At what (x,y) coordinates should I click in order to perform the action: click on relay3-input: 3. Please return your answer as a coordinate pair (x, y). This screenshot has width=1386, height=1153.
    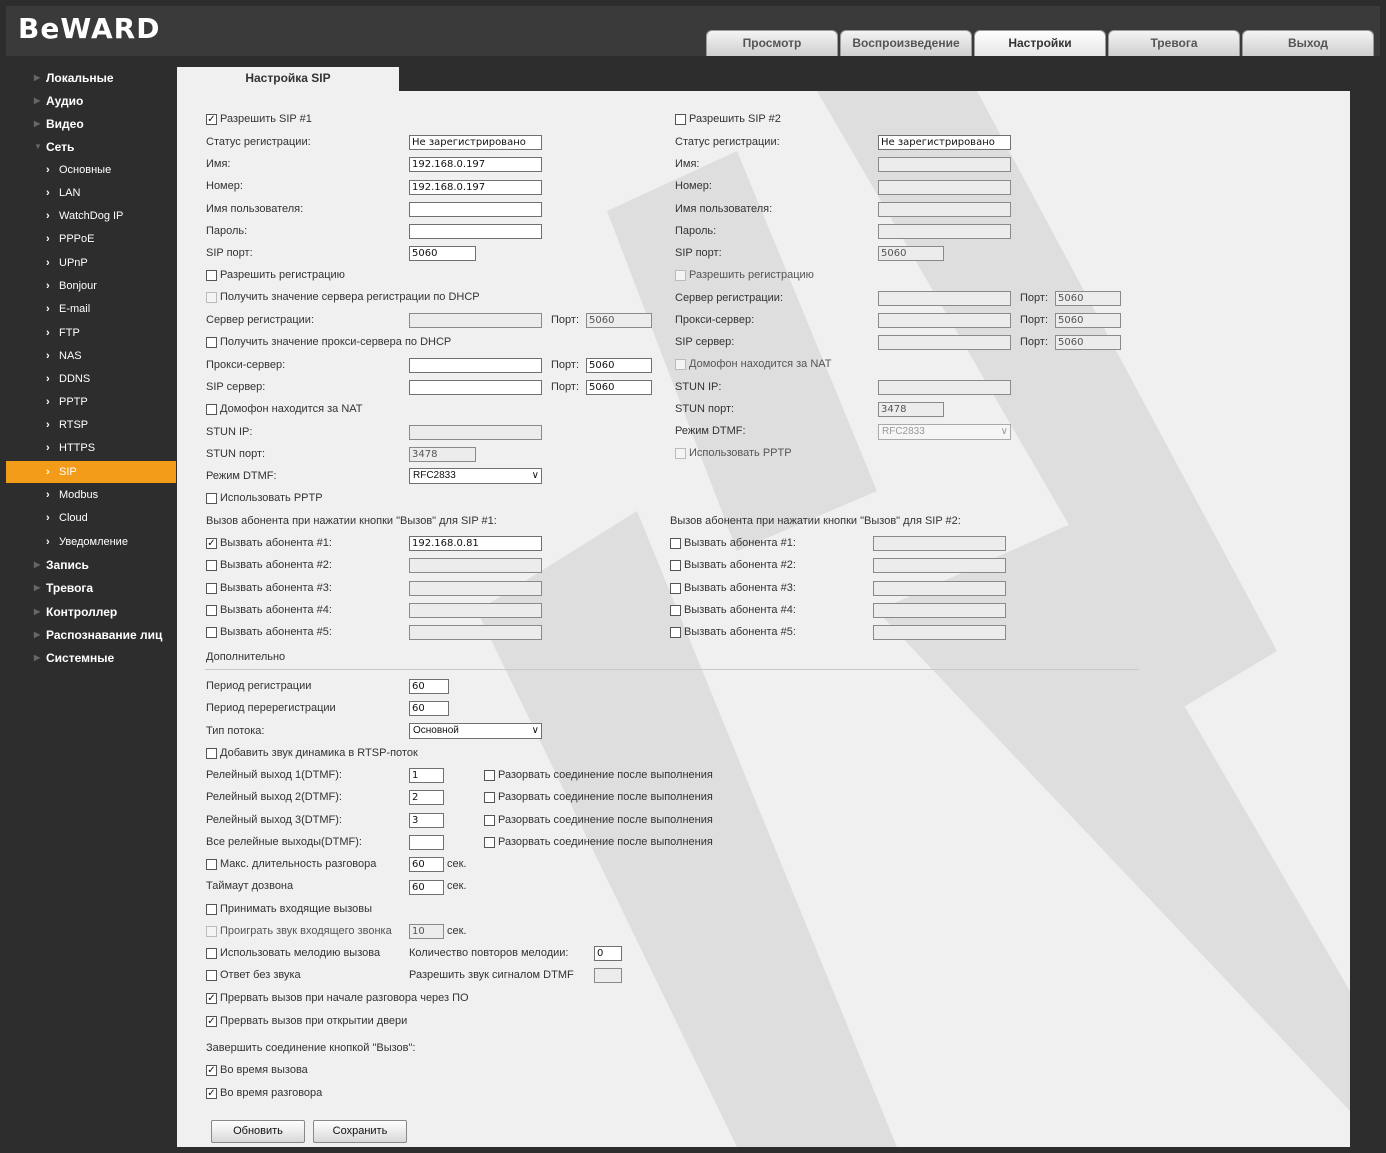
    Looking at the image, I should click on (426, 820).